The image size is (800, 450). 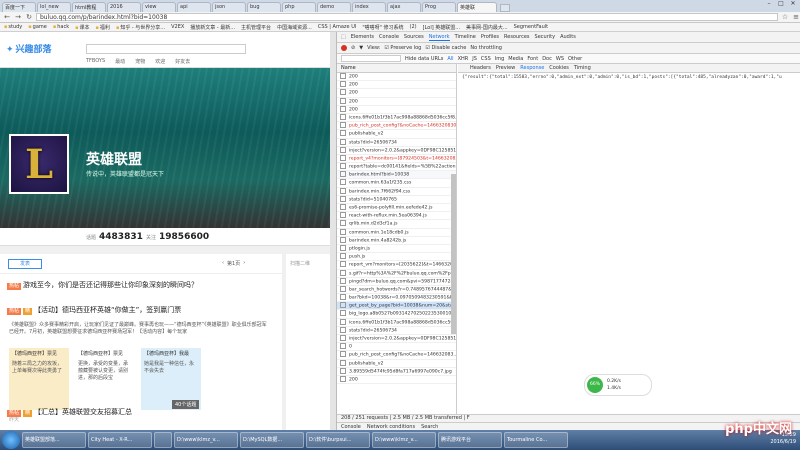 What do you see at coordinates (61, 27) in the screenshot?
I see `bookmark-item: hack` at bounding box center [61, 27].